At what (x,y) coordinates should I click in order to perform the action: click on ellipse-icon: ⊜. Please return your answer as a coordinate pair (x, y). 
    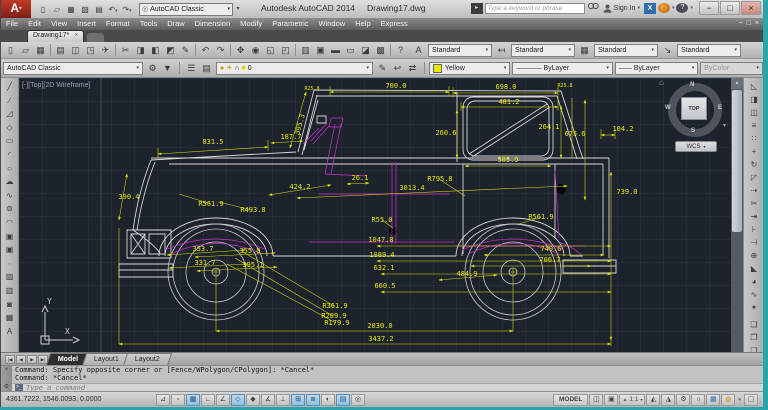
    Looking at the image, I should click on (9, 209).